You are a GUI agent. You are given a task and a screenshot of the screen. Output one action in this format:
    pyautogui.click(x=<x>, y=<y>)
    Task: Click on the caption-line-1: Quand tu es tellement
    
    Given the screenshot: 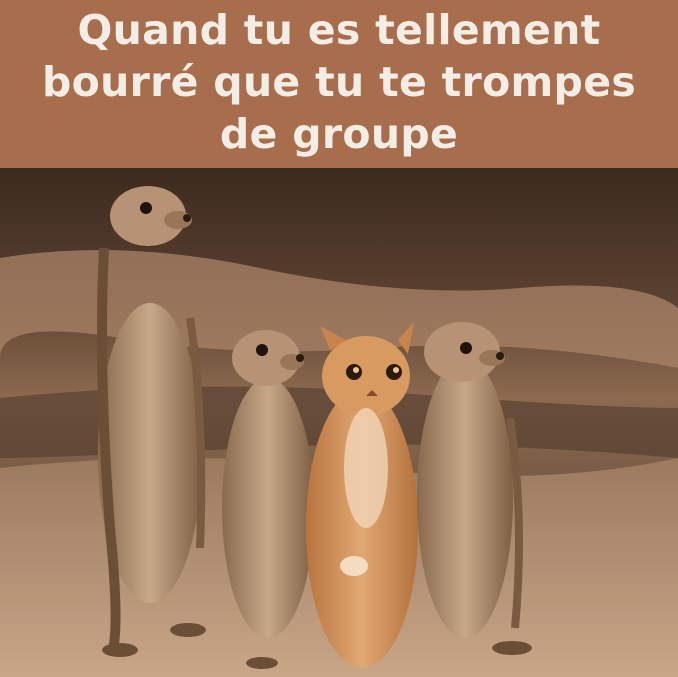 What is the action you would take?
    pyautogui.click(x=339, y=30)
    